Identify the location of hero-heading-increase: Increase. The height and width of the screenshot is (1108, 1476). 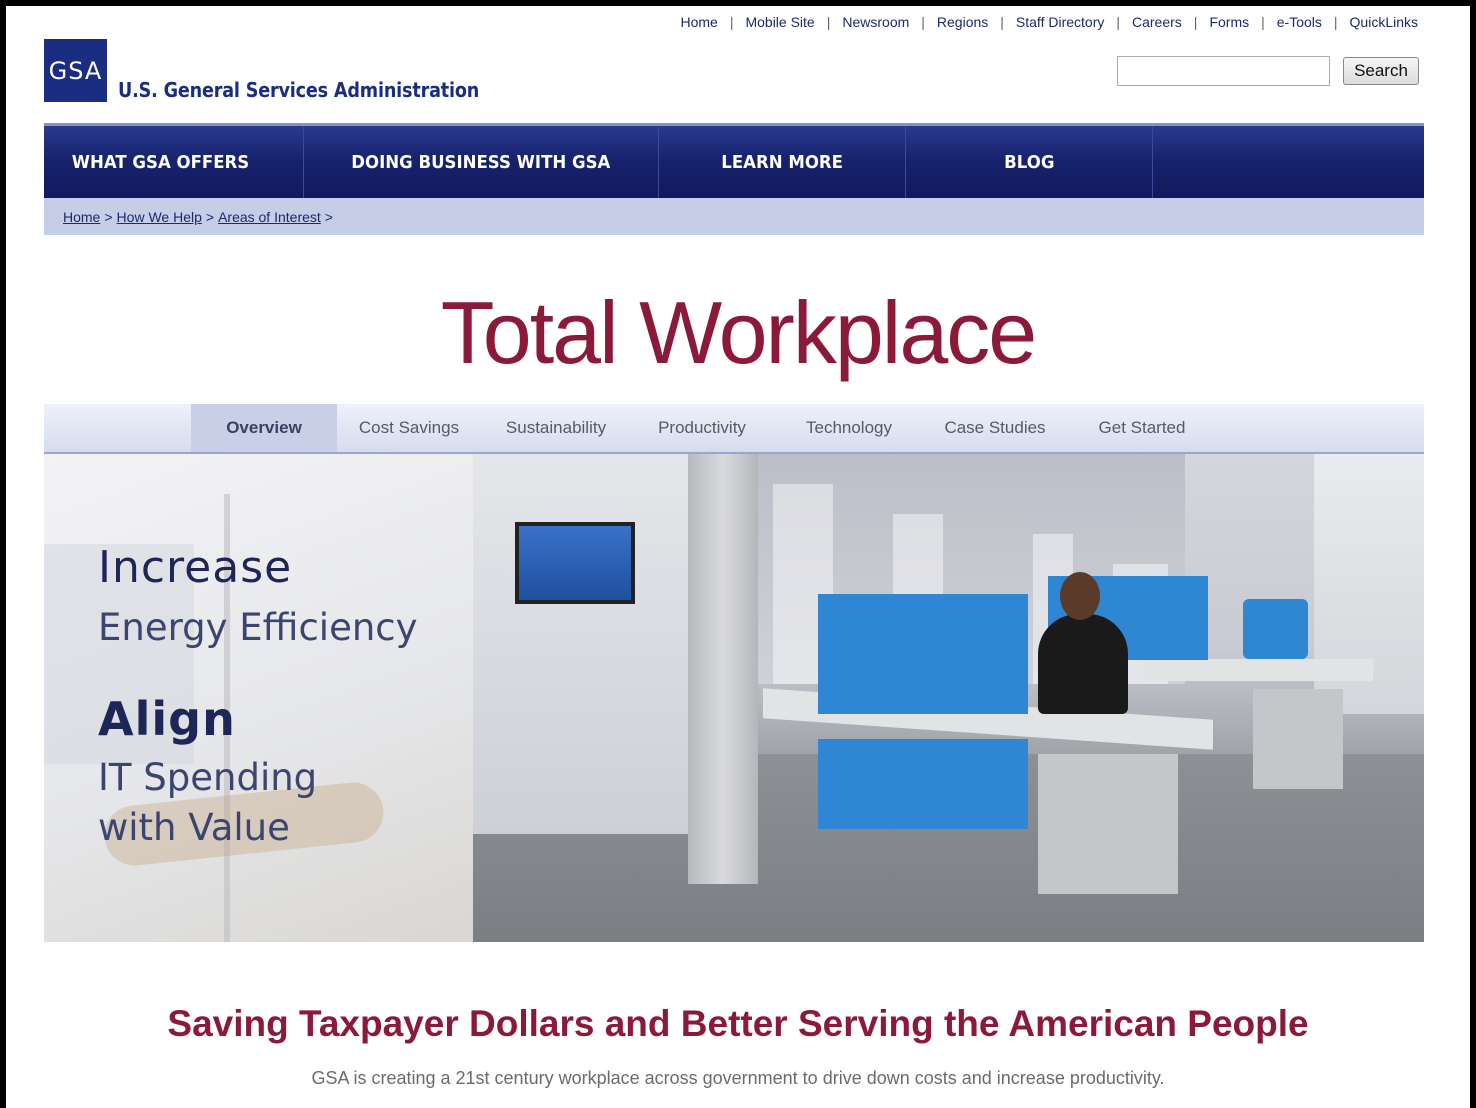
(195, 567).